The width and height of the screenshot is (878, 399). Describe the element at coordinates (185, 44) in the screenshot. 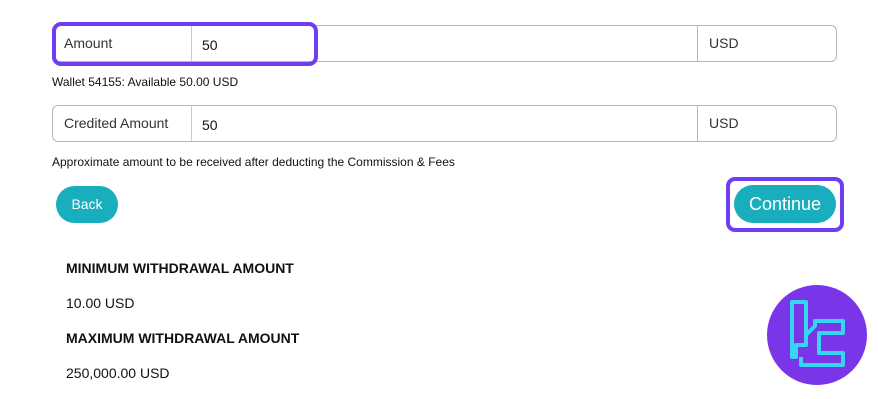

I see `amount-highlight-frame` at that location.